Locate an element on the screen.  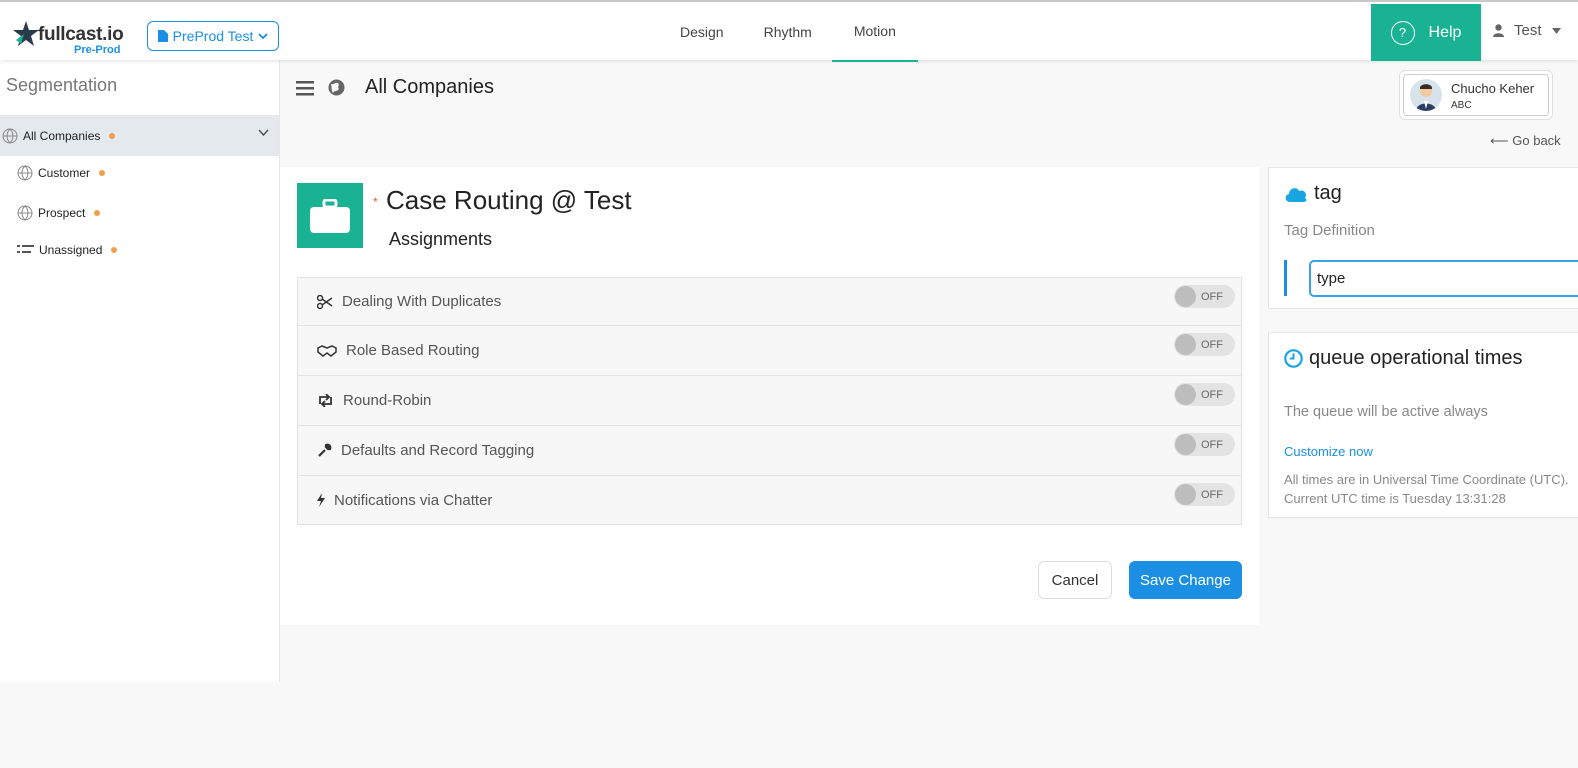
section-label: Round-Robin is located at coordinates (387, 400).